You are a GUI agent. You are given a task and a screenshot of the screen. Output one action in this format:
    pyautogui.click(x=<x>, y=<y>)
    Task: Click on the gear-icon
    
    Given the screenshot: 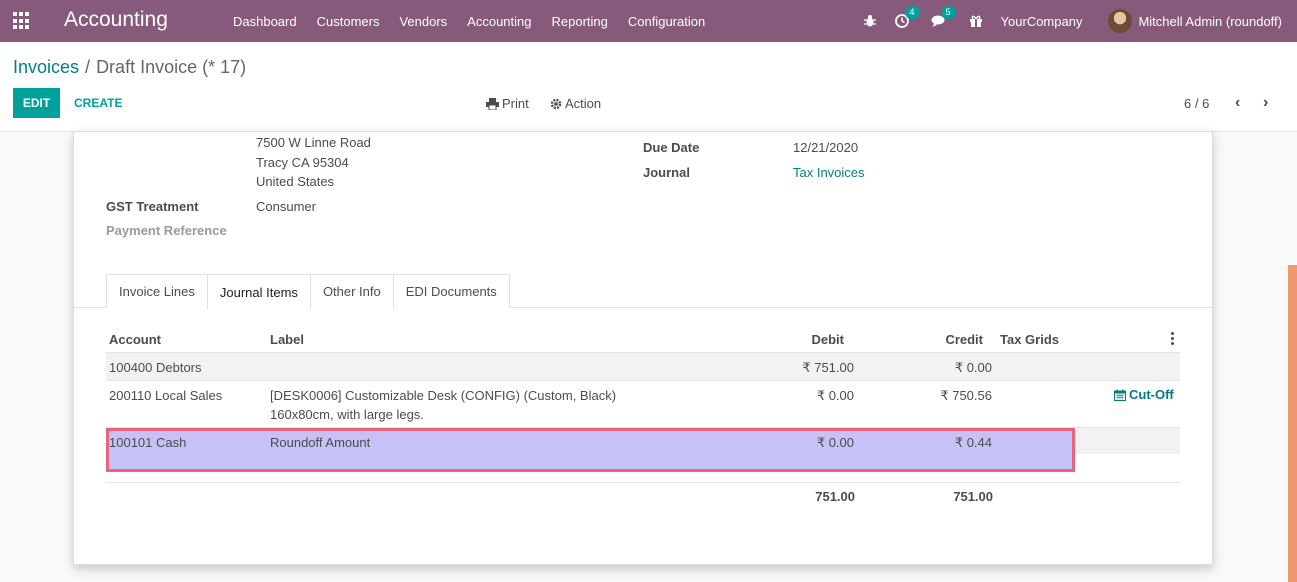 What is the action you would take?
    pyautogui.click(x=556, y=103)
    